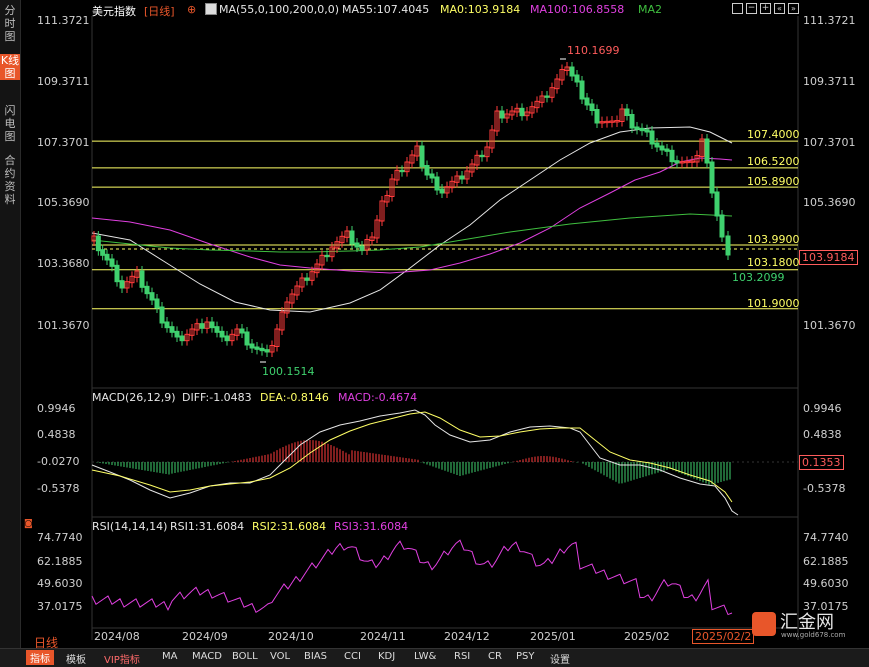  Describe the element at coordinates (60, 537) in the screenshot. I see `rsi-axis-left-0: 74.7740` at that location.